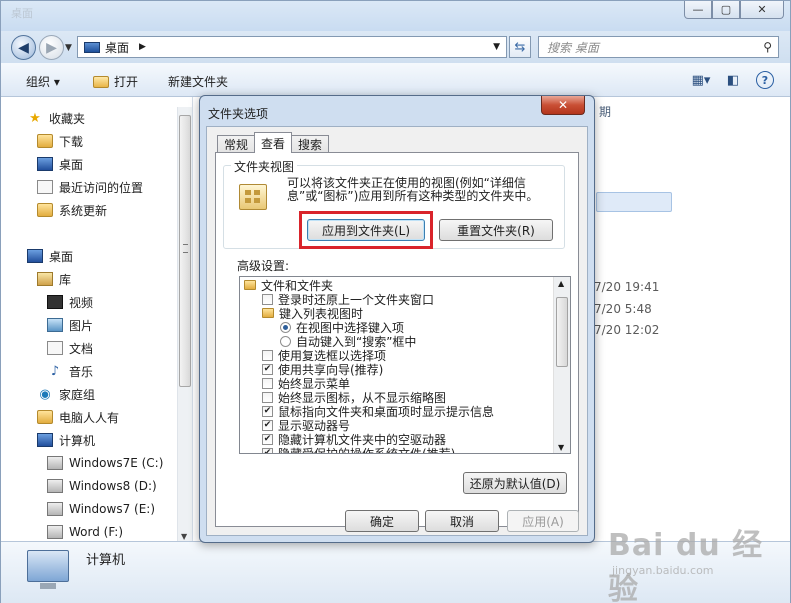 This screenshot has width=791, height=603. Describe the element at coordinates (23, 47) in the screenshot. I see `back-button: ◀` at that location.